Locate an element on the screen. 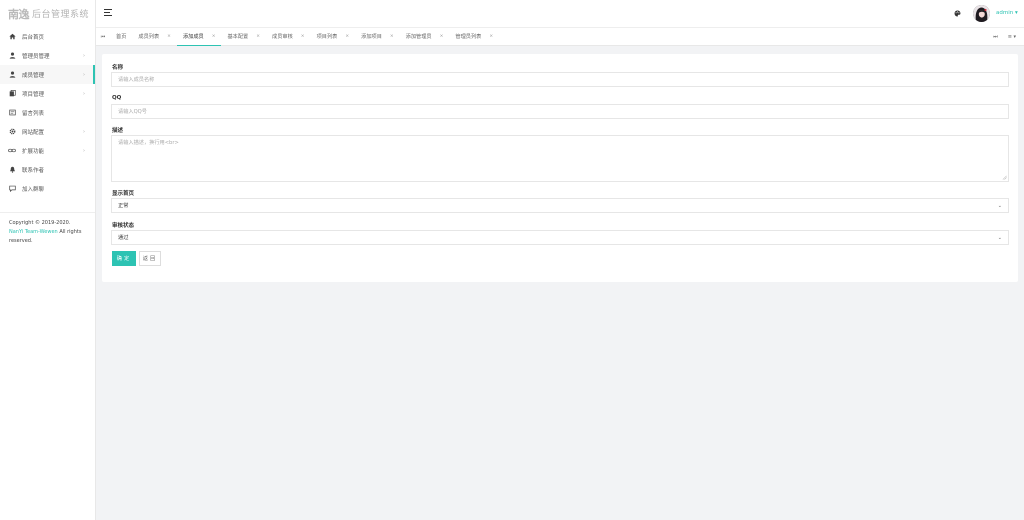  tab-member-review: 成员审核 × is located at coordinates (288, 36).